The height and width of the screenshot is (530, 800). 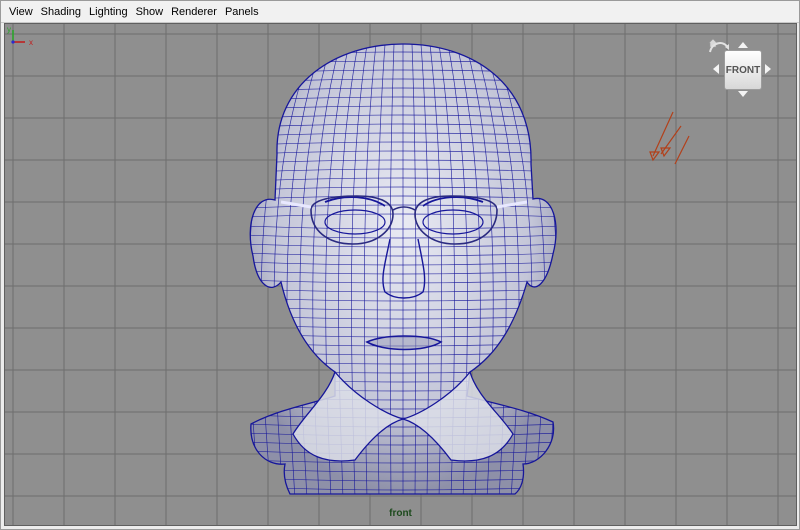 What do you see at coordinates (61, 12) in the screenshot?
I see `menu-shading: Shading` at bounding box center [61, 12].